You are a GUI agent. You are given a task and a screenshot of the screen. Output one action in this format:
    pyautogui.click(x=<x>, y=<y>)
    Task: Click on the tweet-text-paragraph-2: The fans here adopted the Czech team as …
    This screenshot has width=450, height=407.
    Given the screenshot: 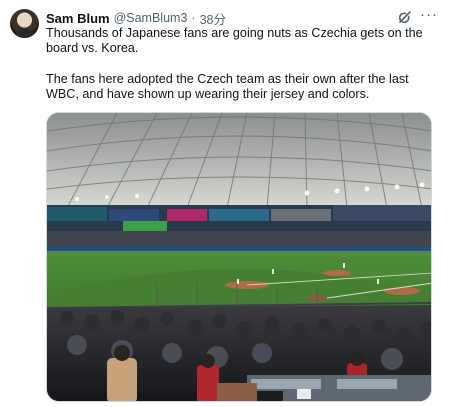 What is the action you would take?
    pyautogui.click(x=227, y=86)
    